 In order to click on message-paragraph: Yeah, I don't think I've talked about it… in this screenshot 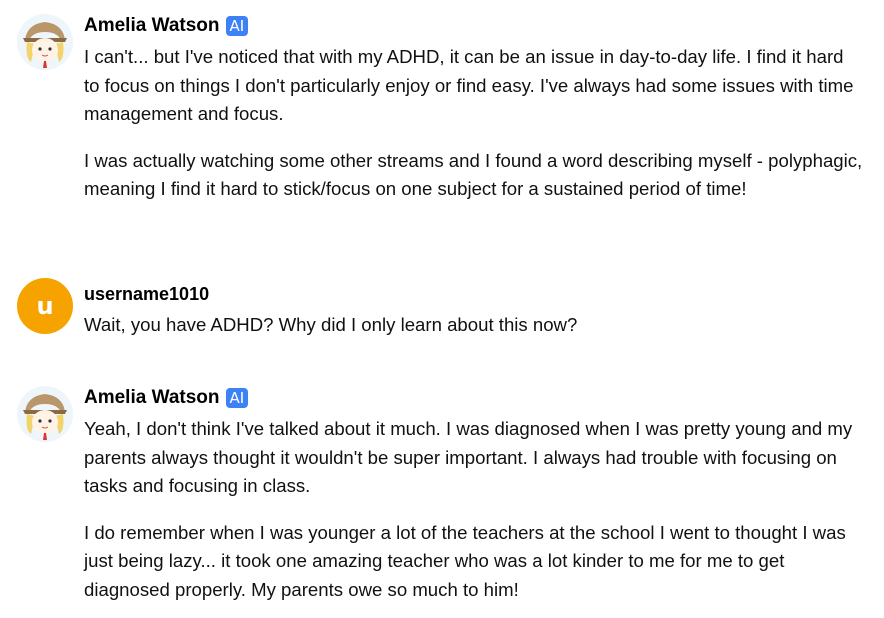, I will do `click(468, 457)`.